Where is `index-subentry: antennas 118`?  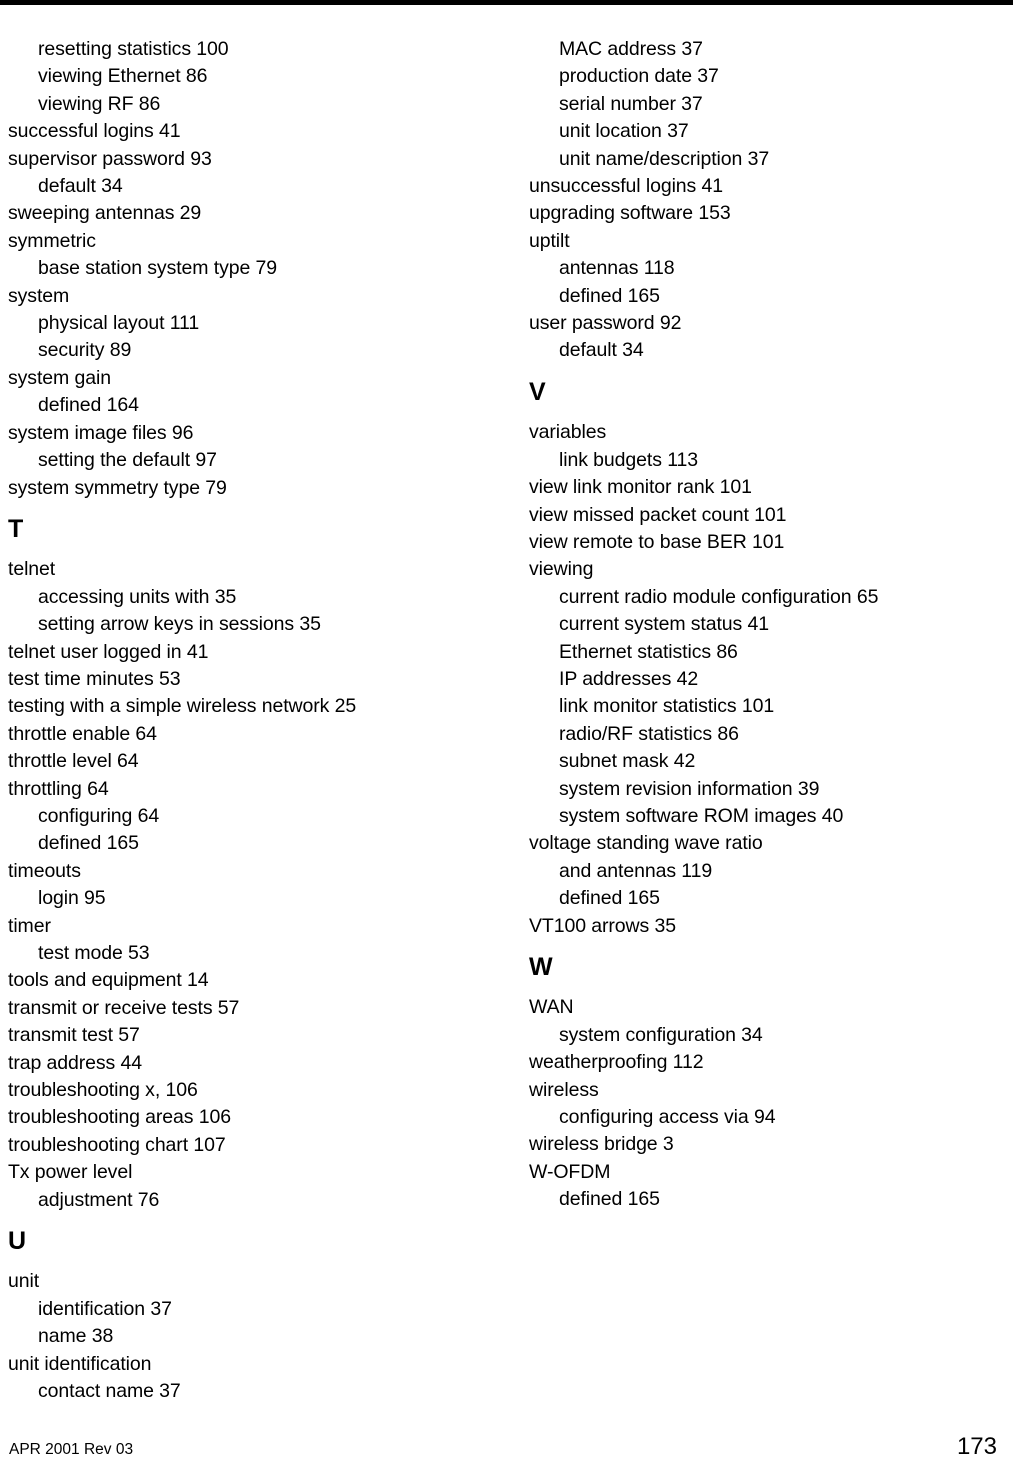 index-subentry: antennas 118 is located at coordinates (617, 268).